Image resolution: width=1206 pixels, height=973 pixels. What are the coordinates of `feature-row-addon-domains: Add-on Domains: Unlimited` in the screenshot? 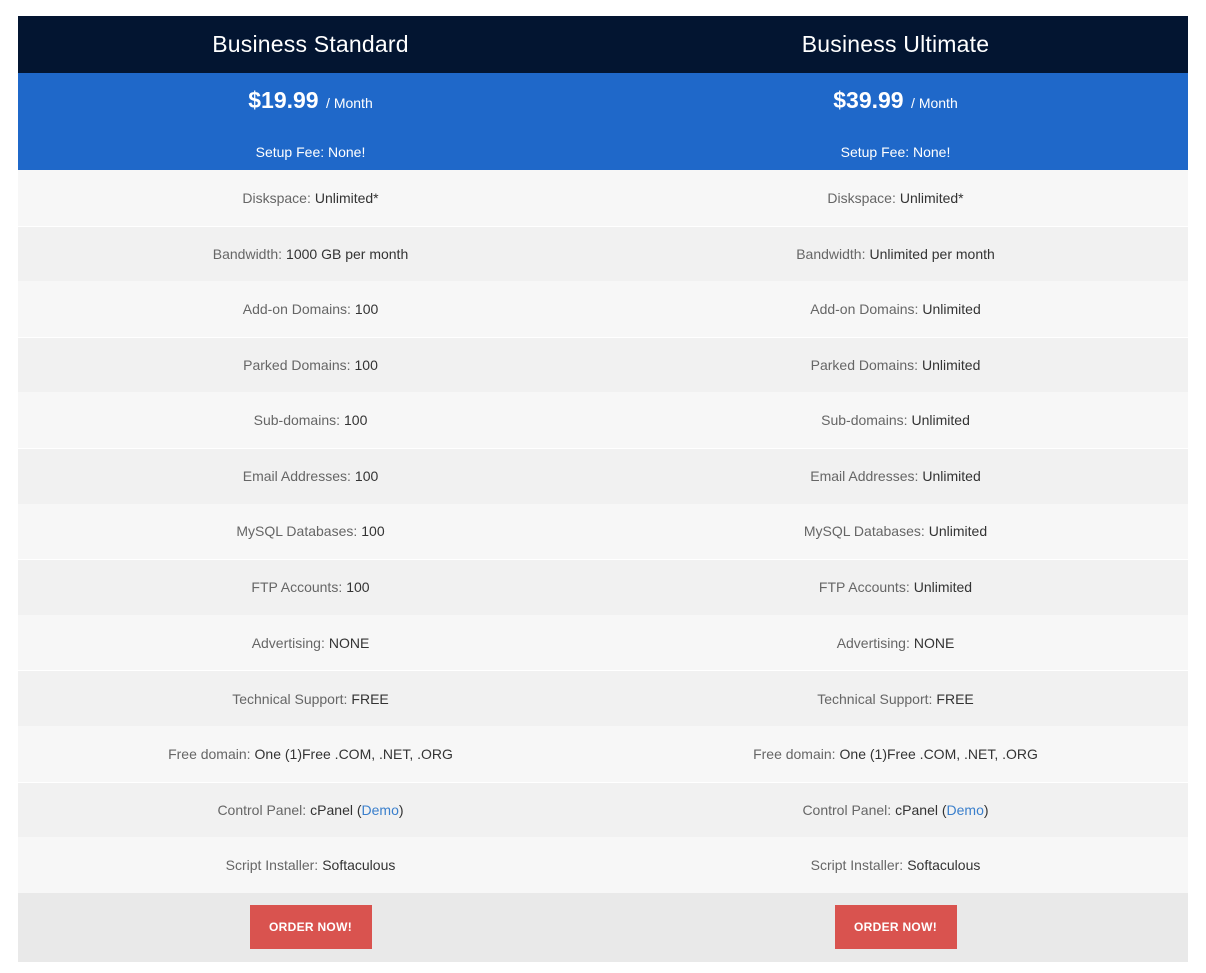 It's located at (895, 309).